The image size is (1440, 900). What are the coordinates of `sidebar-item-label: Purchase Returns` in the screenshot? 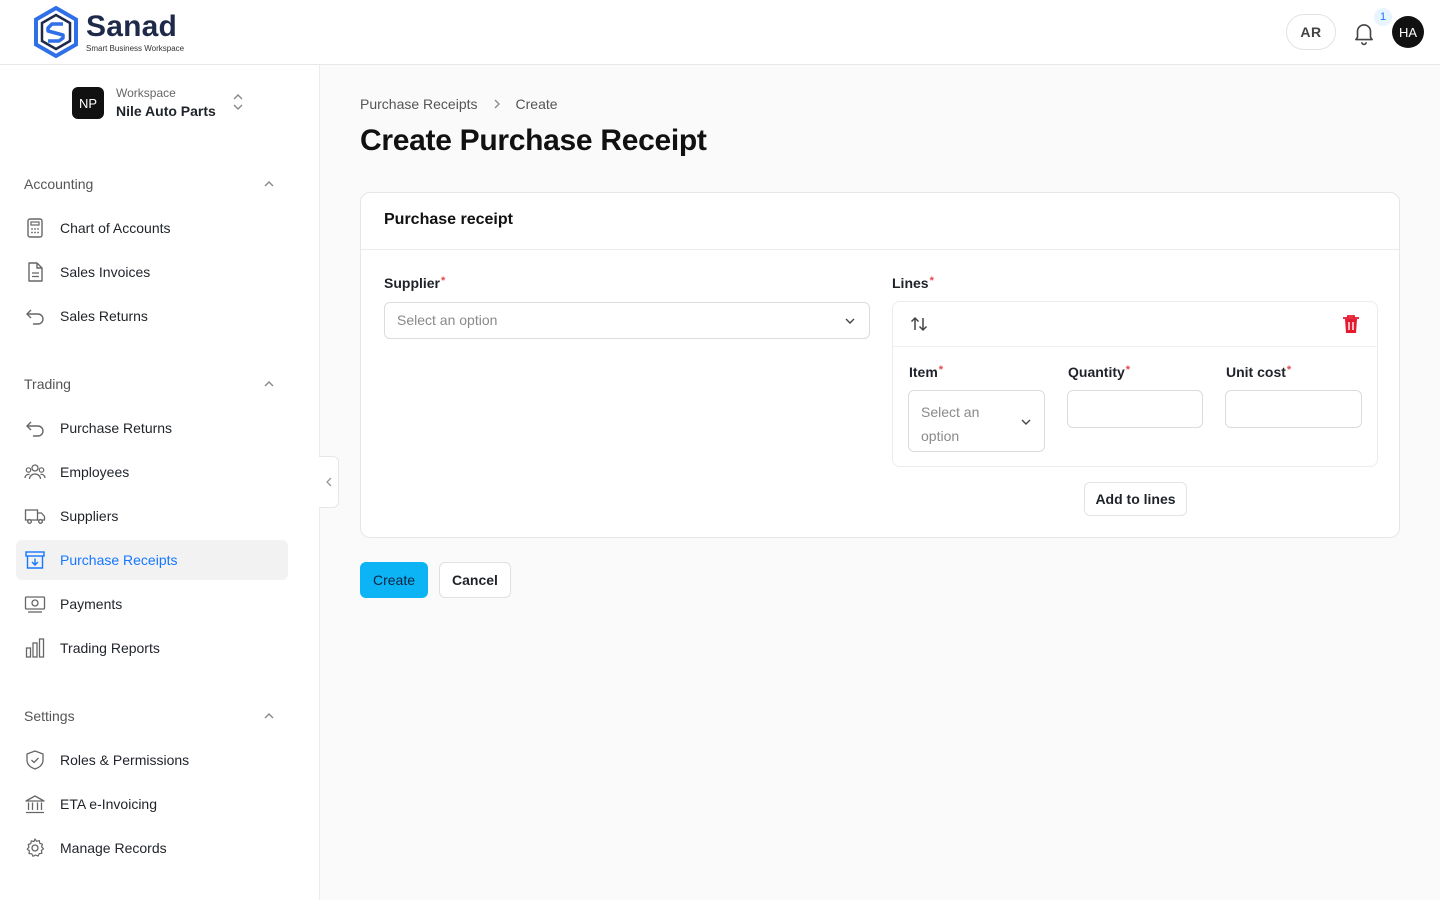 It's located at (116, 428).